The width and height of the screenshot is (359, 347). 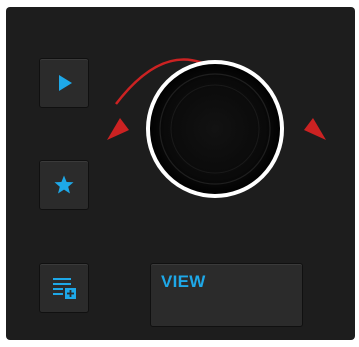 What do you see at coordinates (226, 295) in the screenshot?
I see `view-button: VIEW` at bounding box center [226, 295].